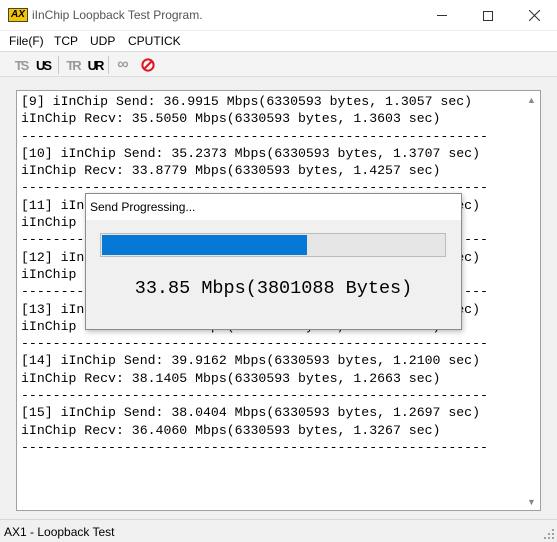 The height and width of the screenshot is (542, 557). Describe the element at coordinates (66, 41) in the screenshot. I see `menu-tcp: TCP` at that location.